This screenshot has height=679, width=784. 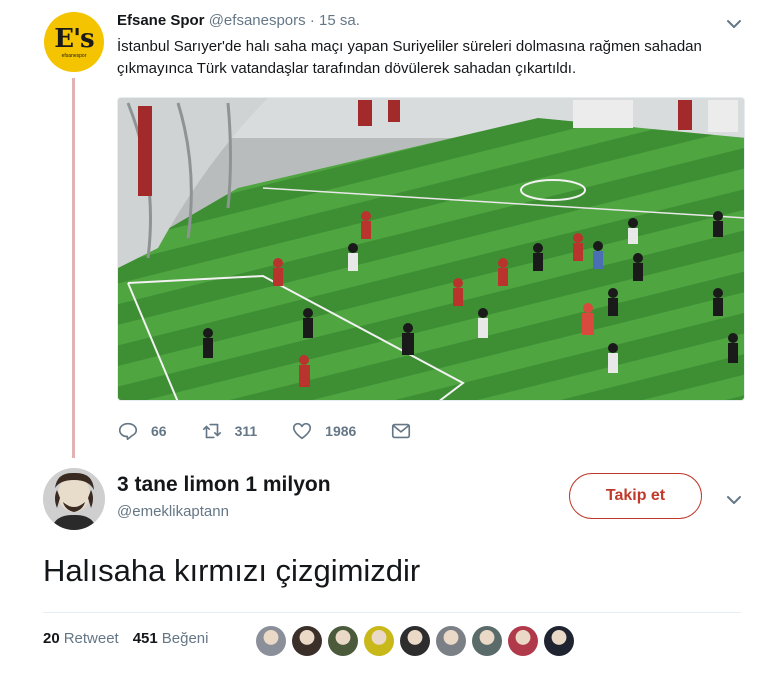 I want to click on reply-icon, so click(x=128, y=431).